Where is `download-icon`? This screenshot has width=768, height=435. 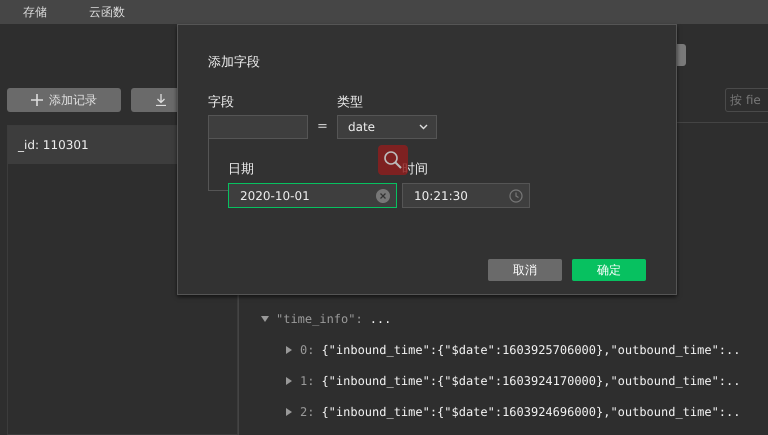 download-icon is located at coordinates (161, 100).